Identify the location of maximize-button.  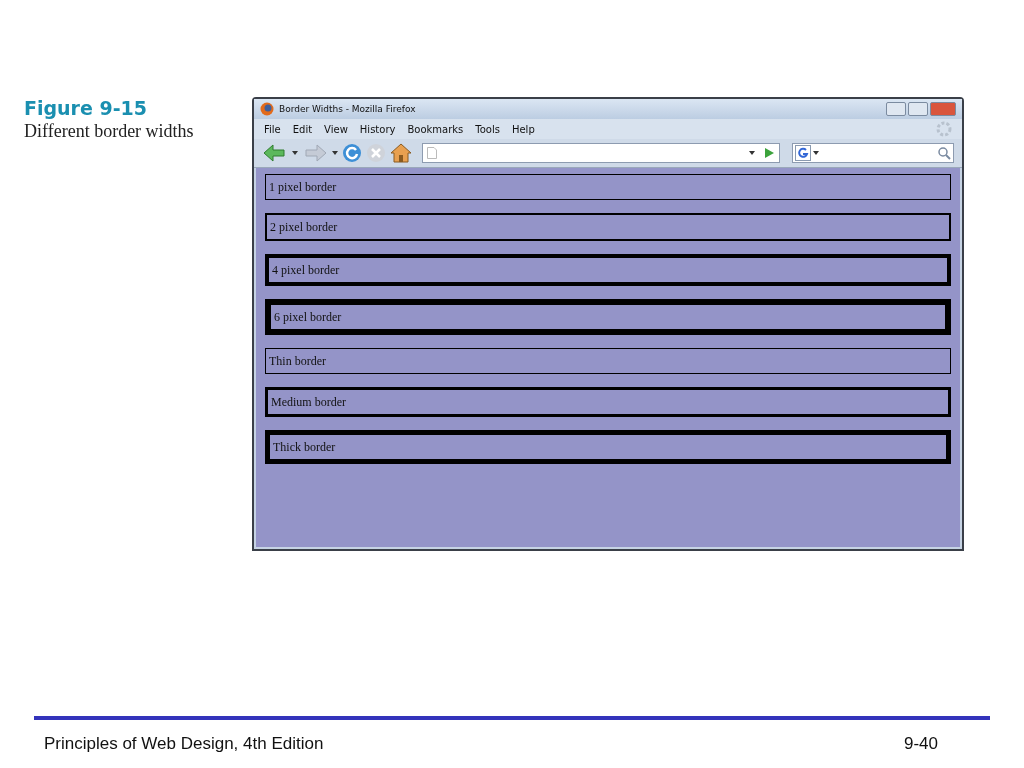
(918, 109).